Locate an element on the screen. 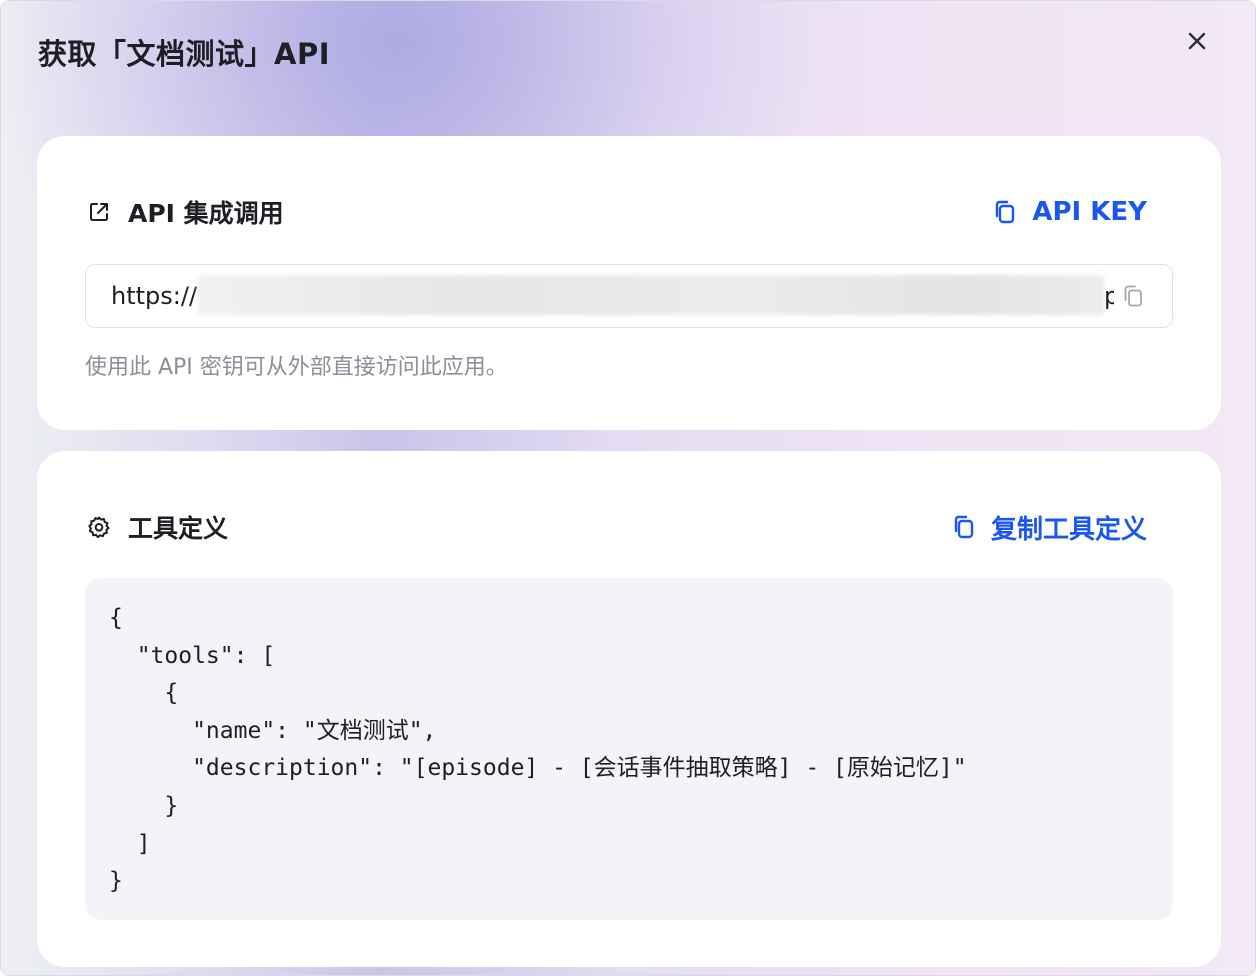 The width and height of the screenshot is (1256, 976). api-hint-text: 使用此 API 密钥可从外部直接访问此应用。 is located at coordinates (296, 367).